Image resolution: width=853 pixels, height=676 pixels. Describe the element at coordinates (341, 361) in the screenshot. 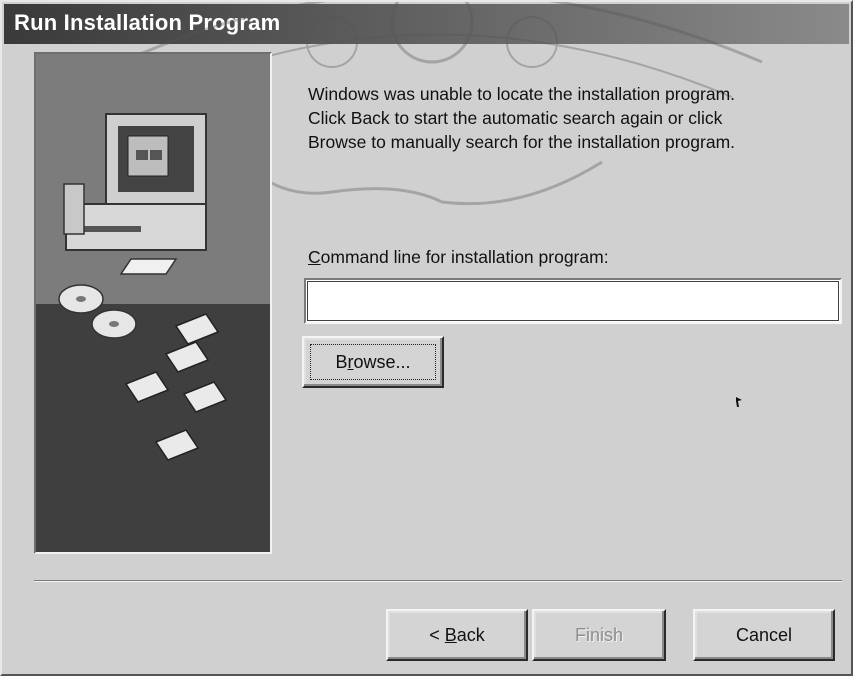

I see `browse-label-start: B` at that location.